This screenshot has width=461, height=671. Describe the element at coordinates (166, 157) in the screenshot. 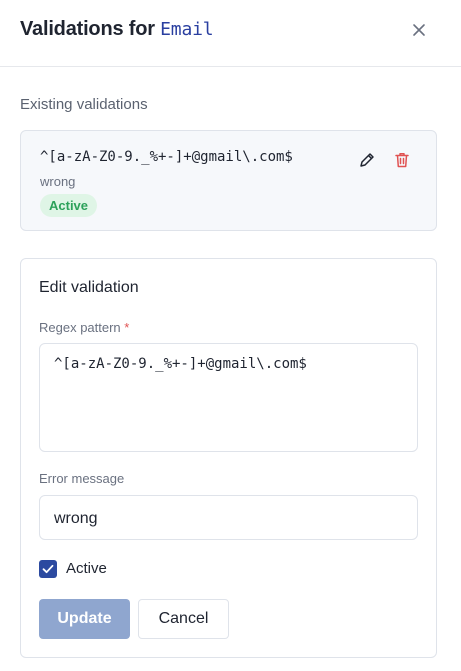

I see `validation-pattern: ^[a-zA-Z0-9._%+-]+@gmail\.com$` at that location.